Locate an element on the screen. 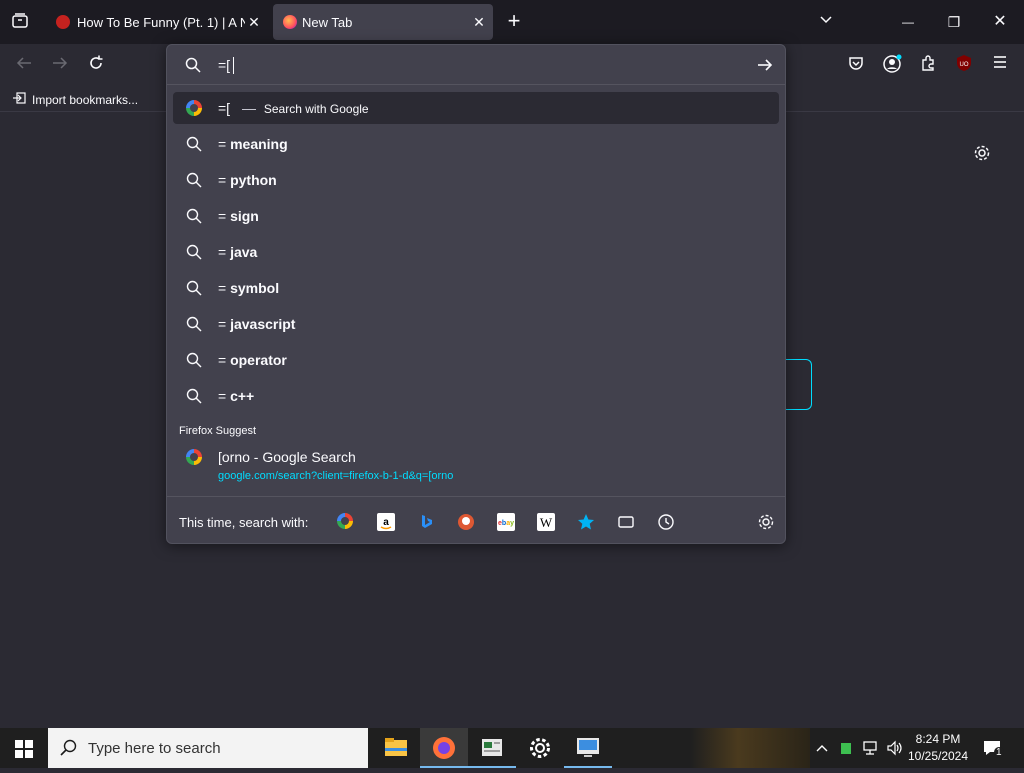 The height and width of the screenshot is (773, 1024). suggestion-text: = operator is located at coordinates (252, 360).